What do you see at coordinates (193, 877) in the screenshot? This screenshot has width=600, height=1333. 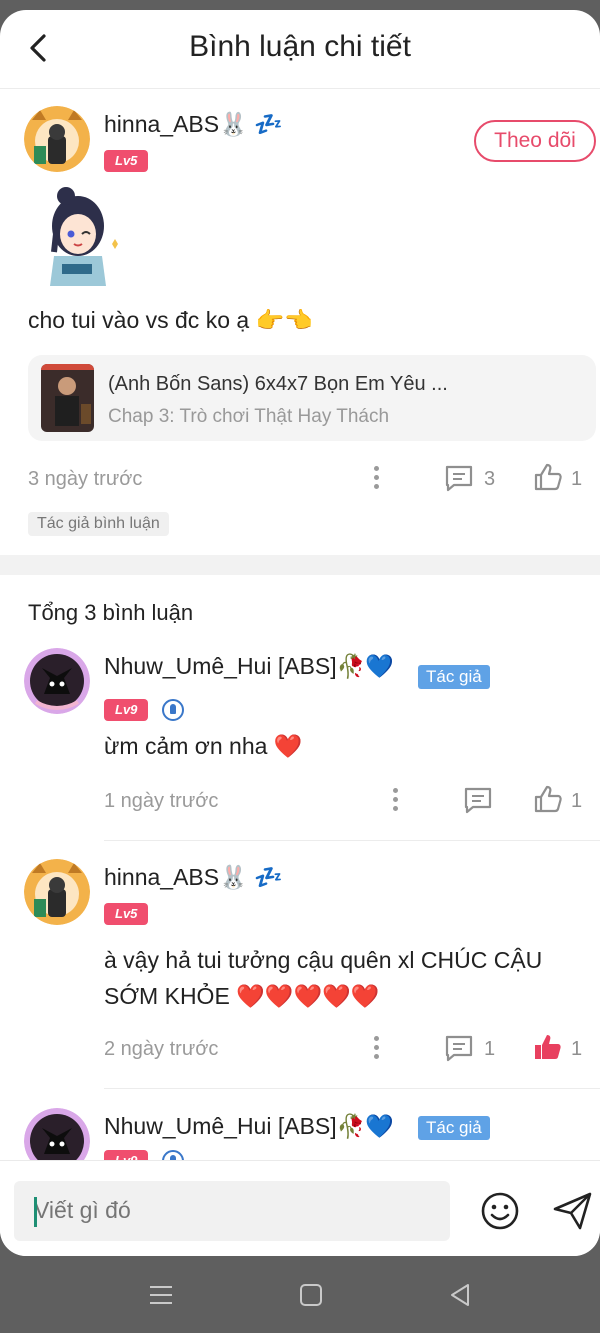 I see `comment-username: hinna_ABS🐰 💤` at bounding box center [193, 877].